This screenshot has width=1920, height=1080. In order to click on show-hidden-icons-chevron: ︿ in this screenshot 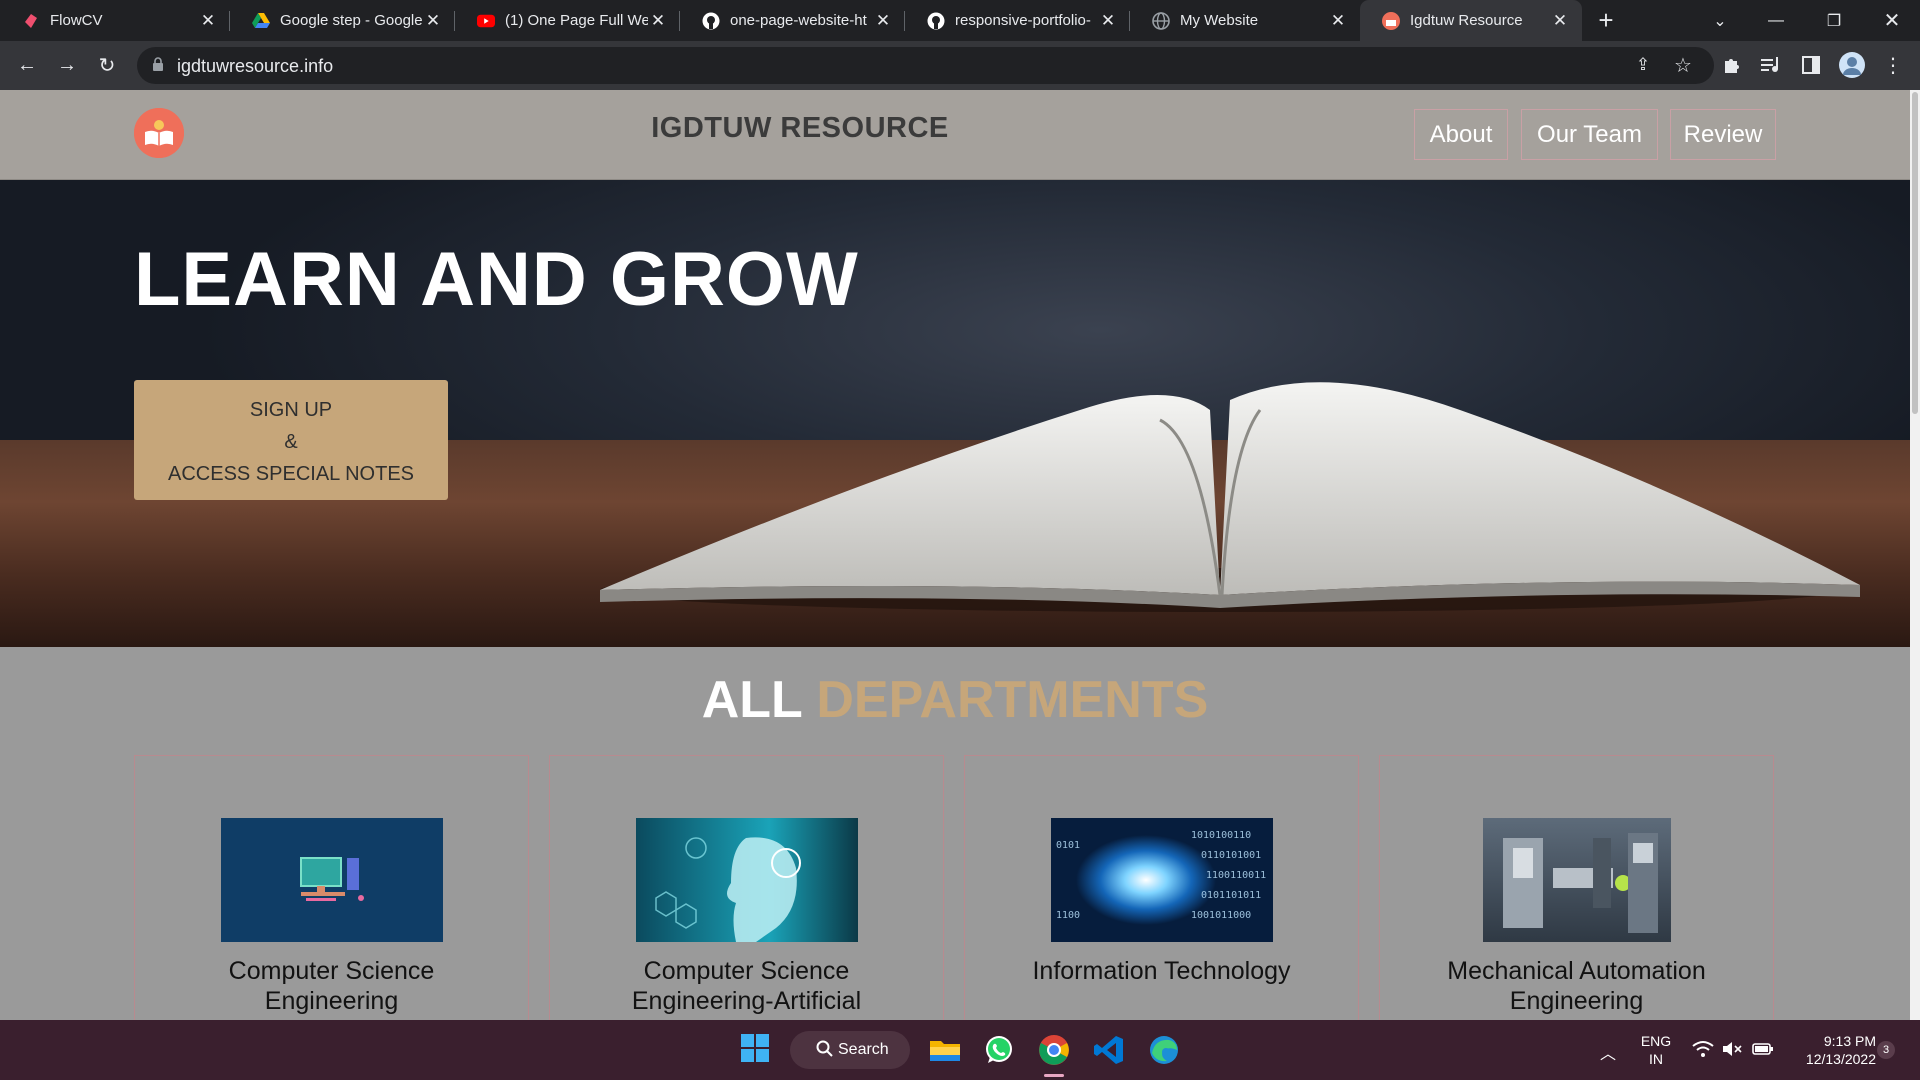, I will do `click(1608, 1052)`.